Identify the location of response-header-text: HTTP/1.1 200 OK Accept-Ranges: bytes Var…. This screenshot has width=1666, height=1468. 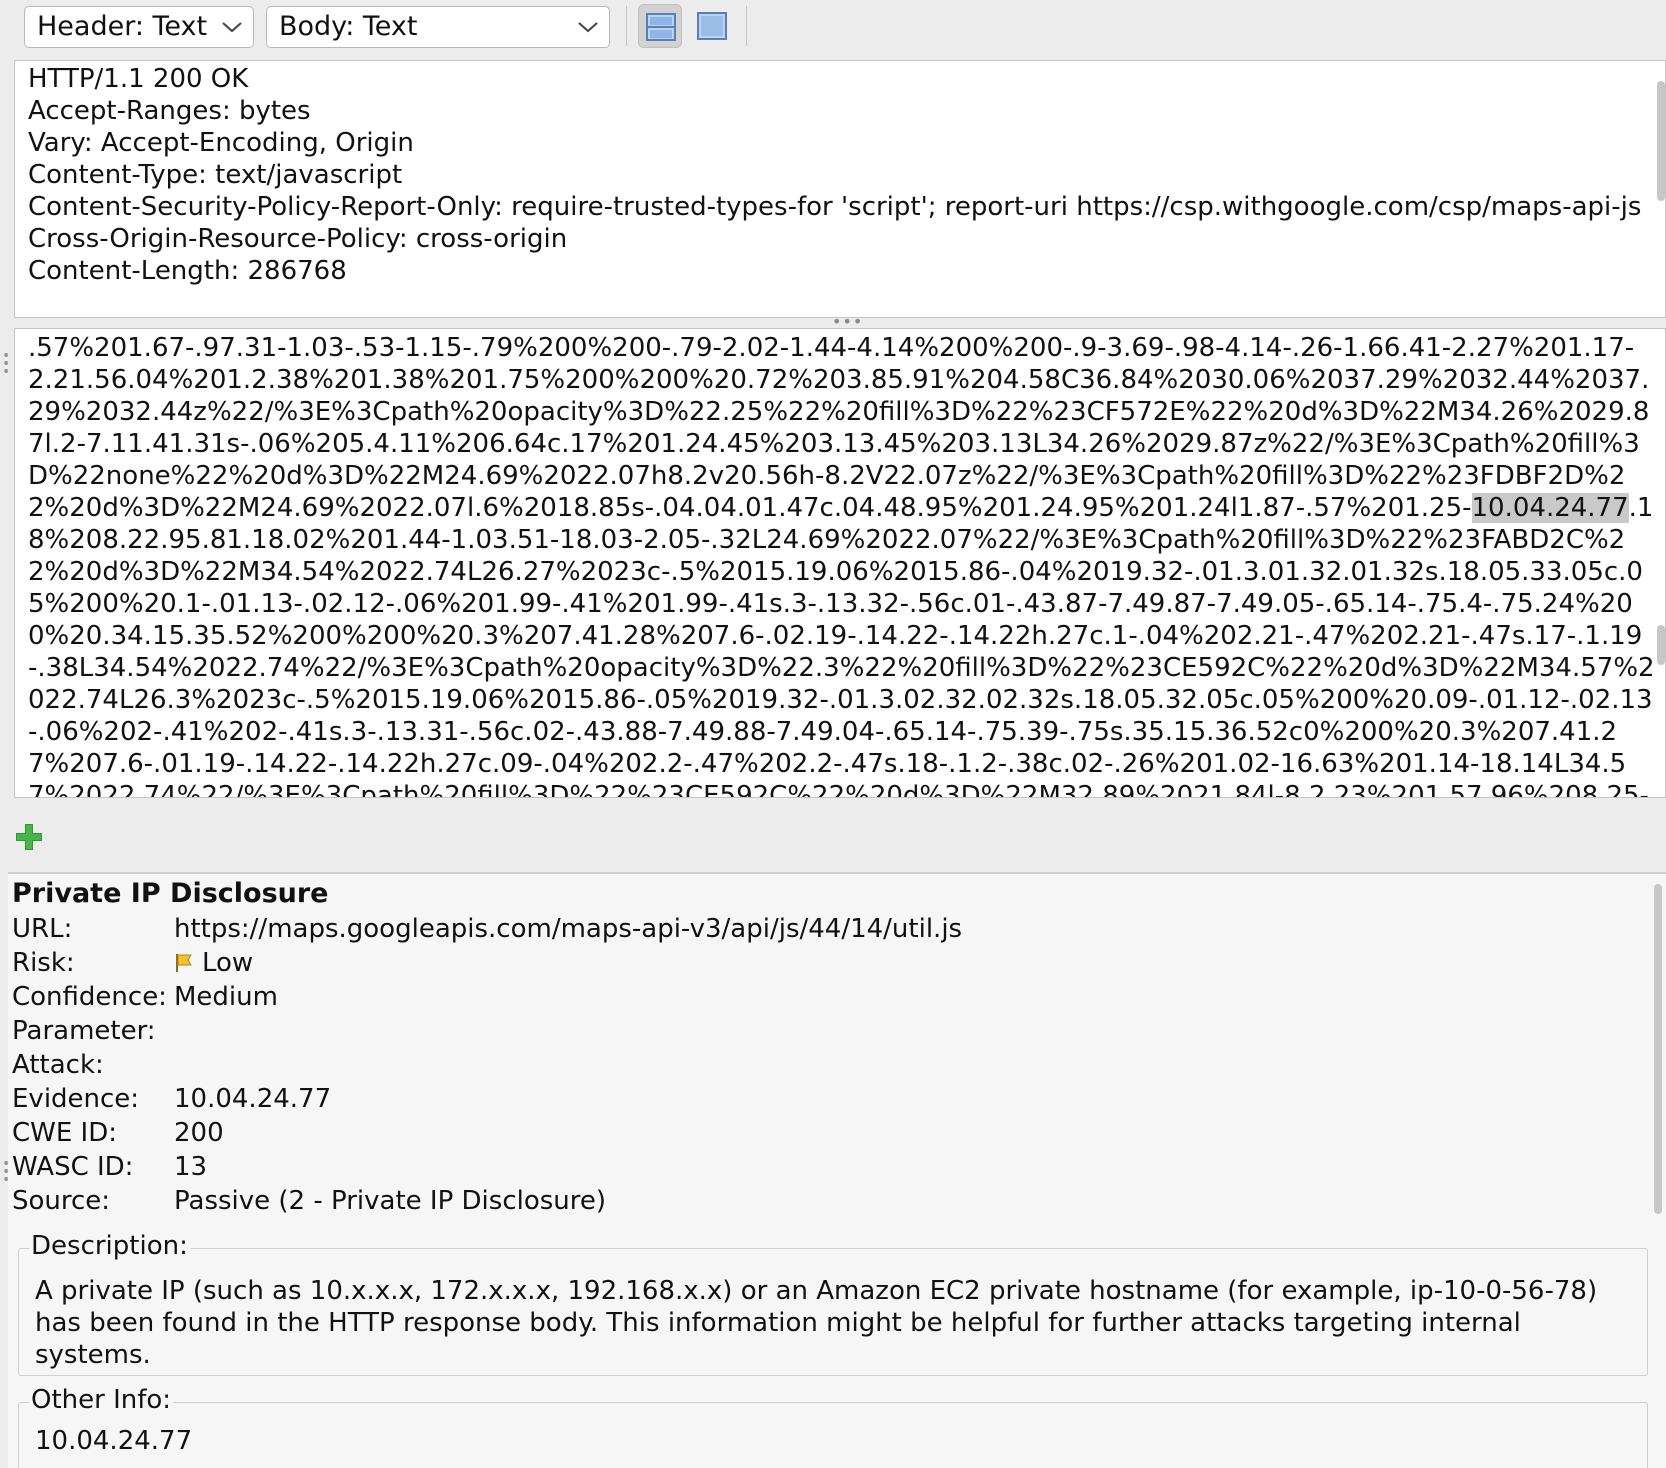
(838, 175).